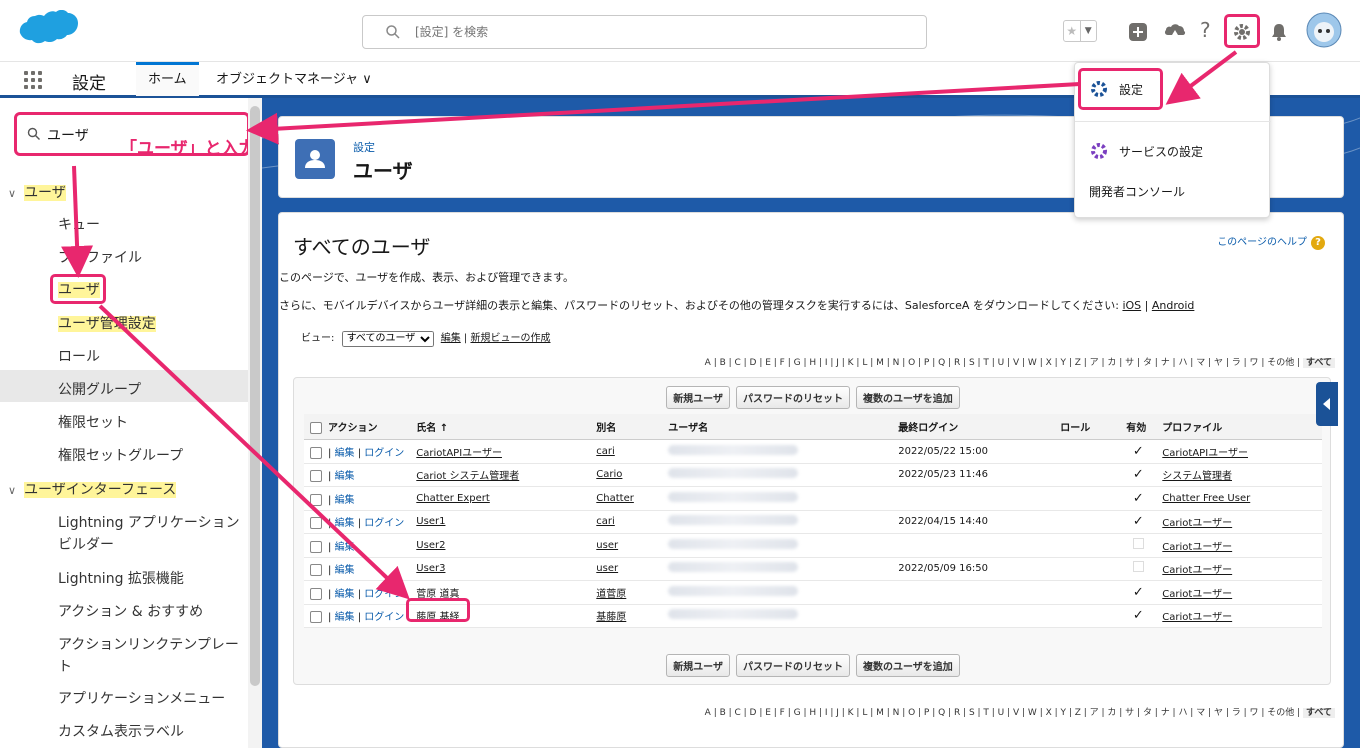 The width and height of the screenshot is (1360, 748). What do you see at coordinates (655, 32) in the screenshot?
I see `search-input` at bounding box center [655, 32].